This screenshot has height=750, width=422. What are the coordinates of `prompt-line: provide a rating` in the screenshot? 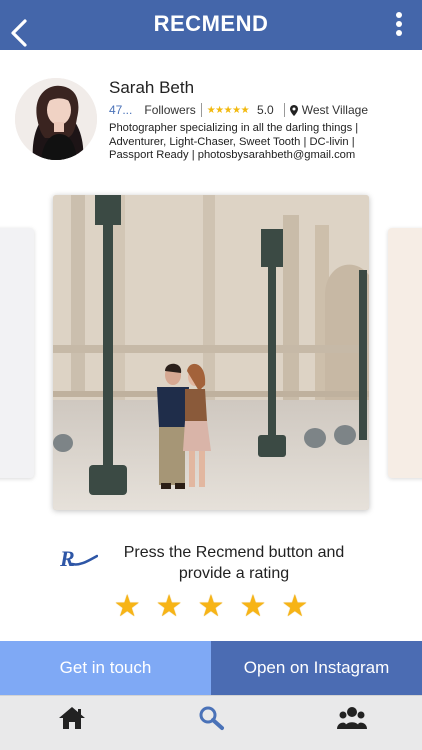 It's located at (234, 573).